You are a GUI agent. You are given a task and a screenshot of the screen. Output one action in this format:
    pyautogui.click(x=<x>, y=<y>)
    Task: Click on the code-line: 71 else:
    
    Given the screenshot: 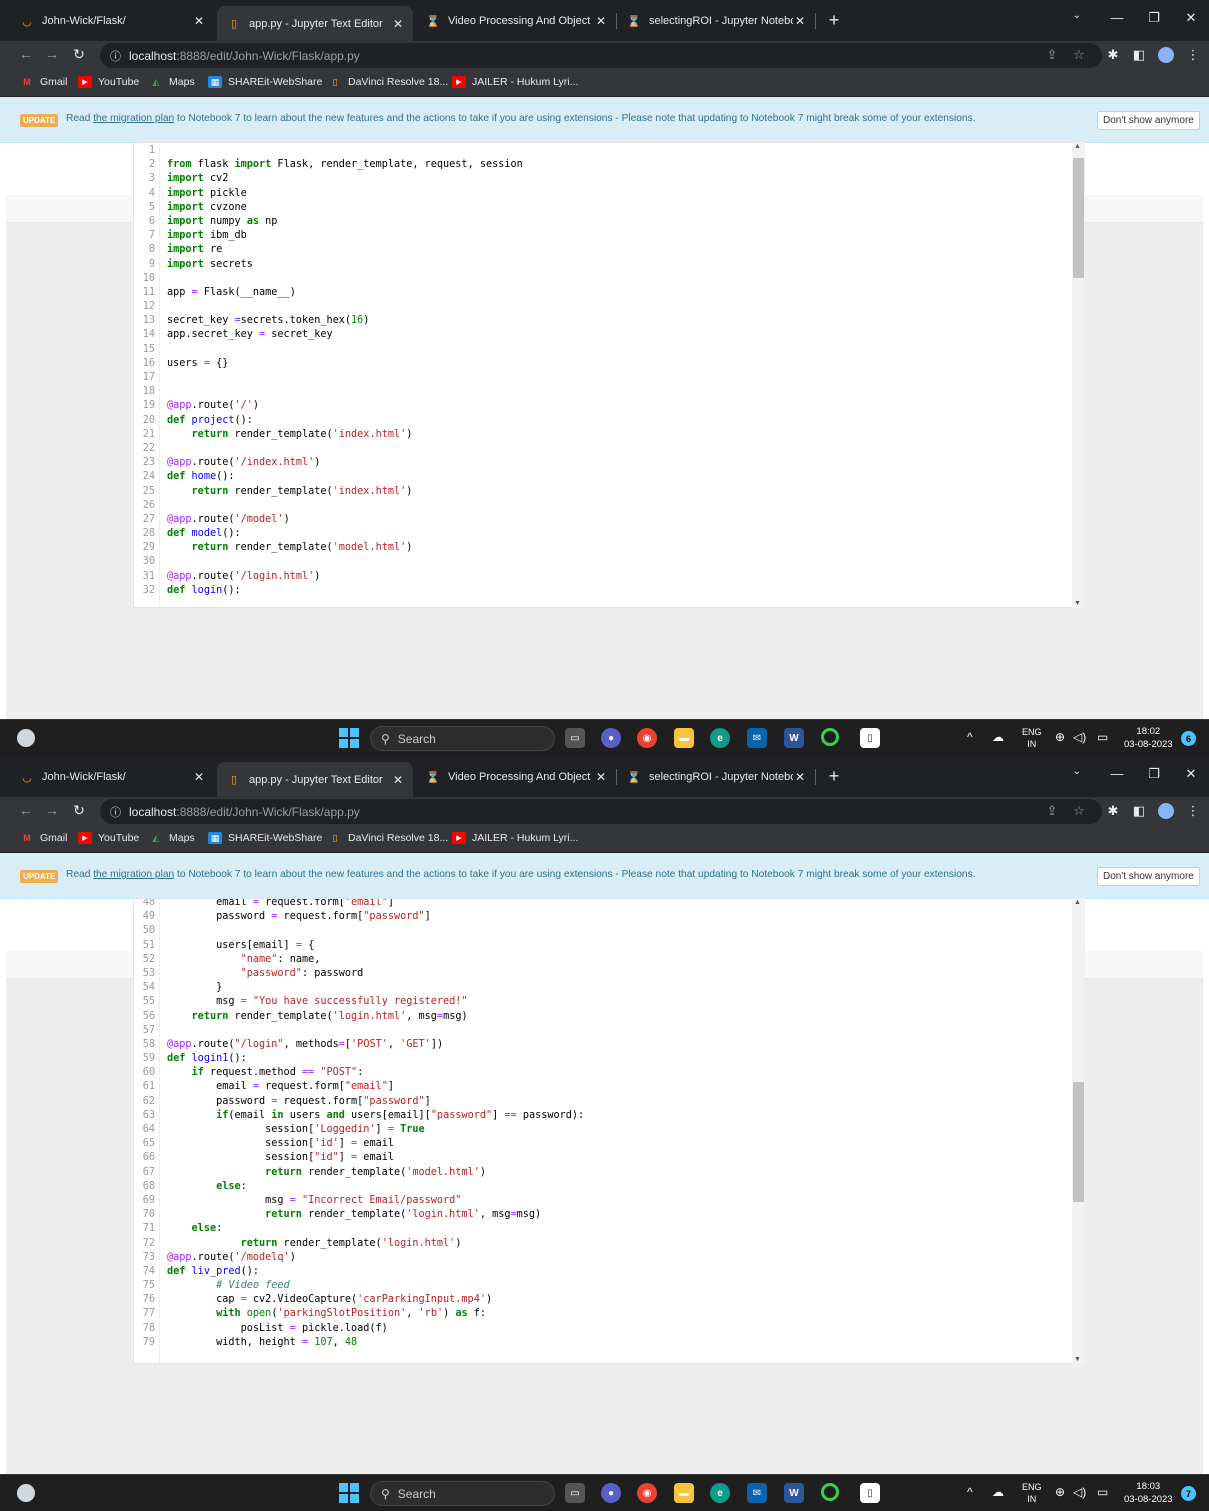 What is the action you would take?
    pyautogui.click(x=599, y=1229)
    